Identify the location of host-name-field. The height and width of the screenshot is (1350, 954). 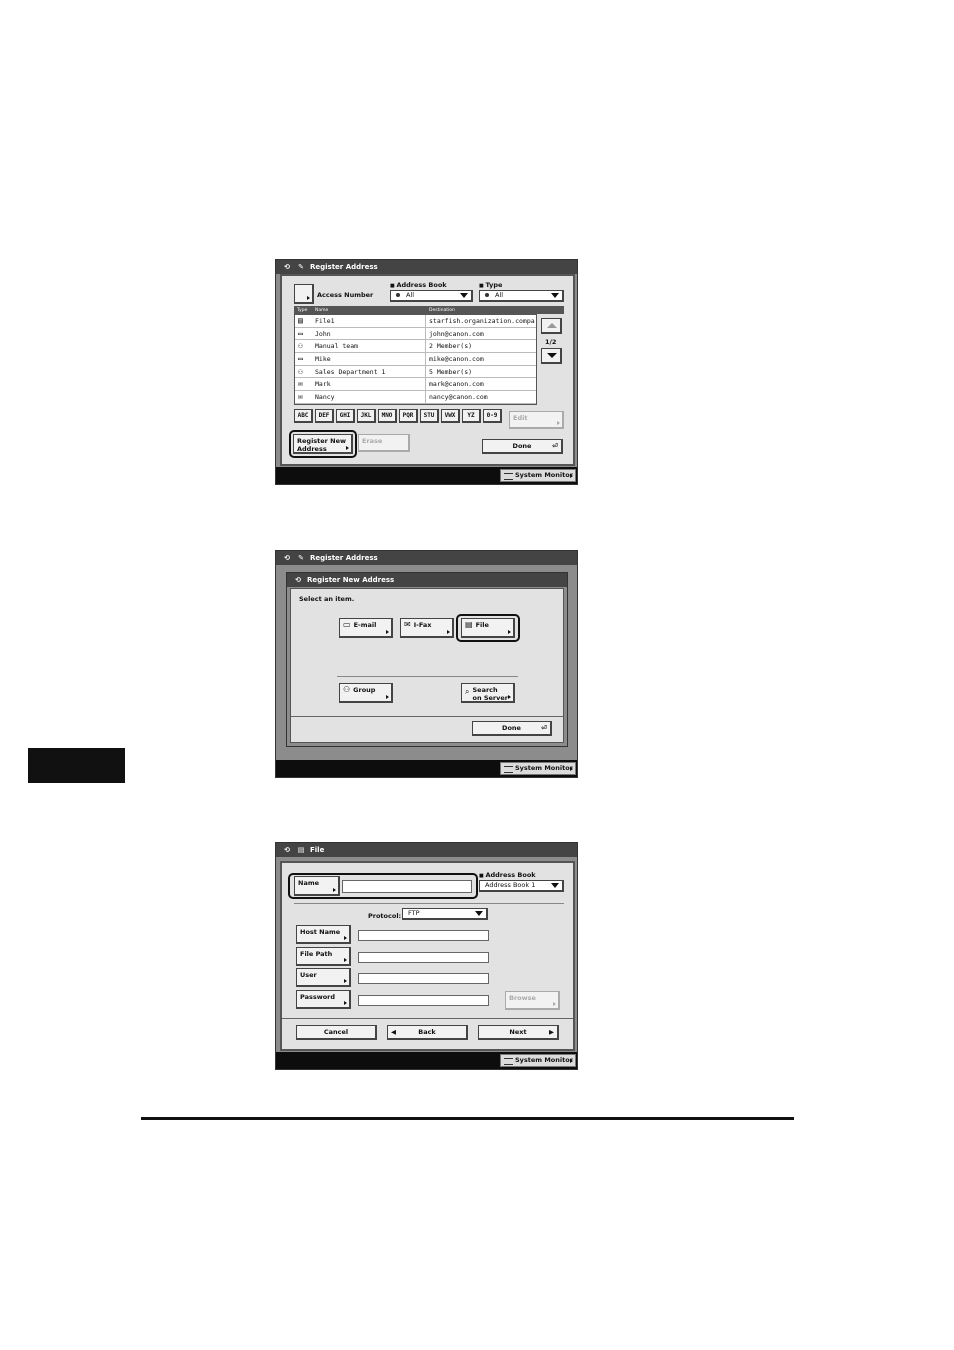
(423, 935).